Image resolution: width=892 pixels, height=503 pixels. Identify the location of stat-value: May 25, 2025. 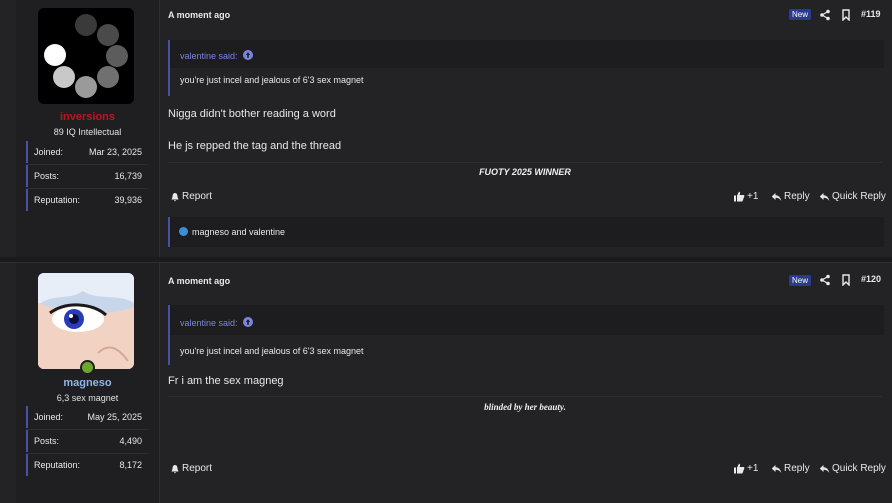
(114, 417).